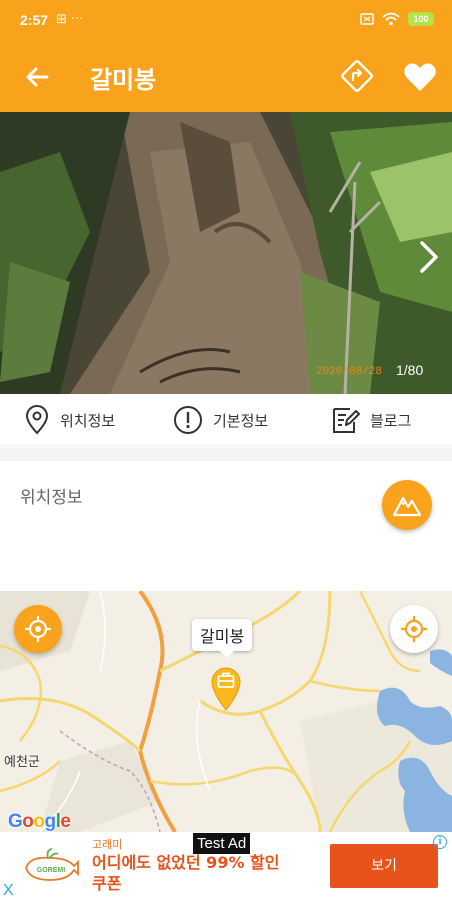  I want to click on location-section-title: 위치정보, so click(51, 498).